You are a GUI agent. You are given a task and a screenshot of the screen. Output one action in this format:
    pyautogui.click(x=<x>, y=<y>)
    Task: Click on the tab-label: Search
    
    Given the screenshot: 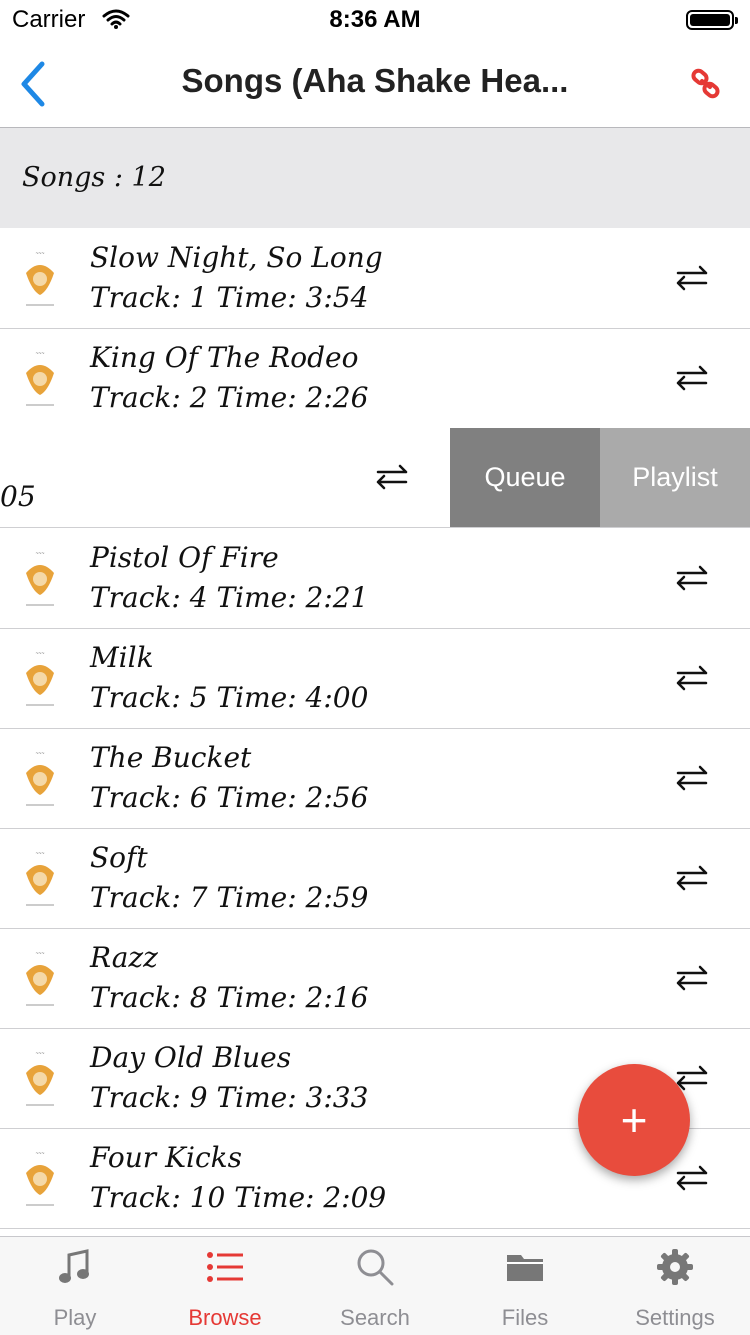 What is the action you would take?
    pyautogui.click(x=375, y=1317)
    